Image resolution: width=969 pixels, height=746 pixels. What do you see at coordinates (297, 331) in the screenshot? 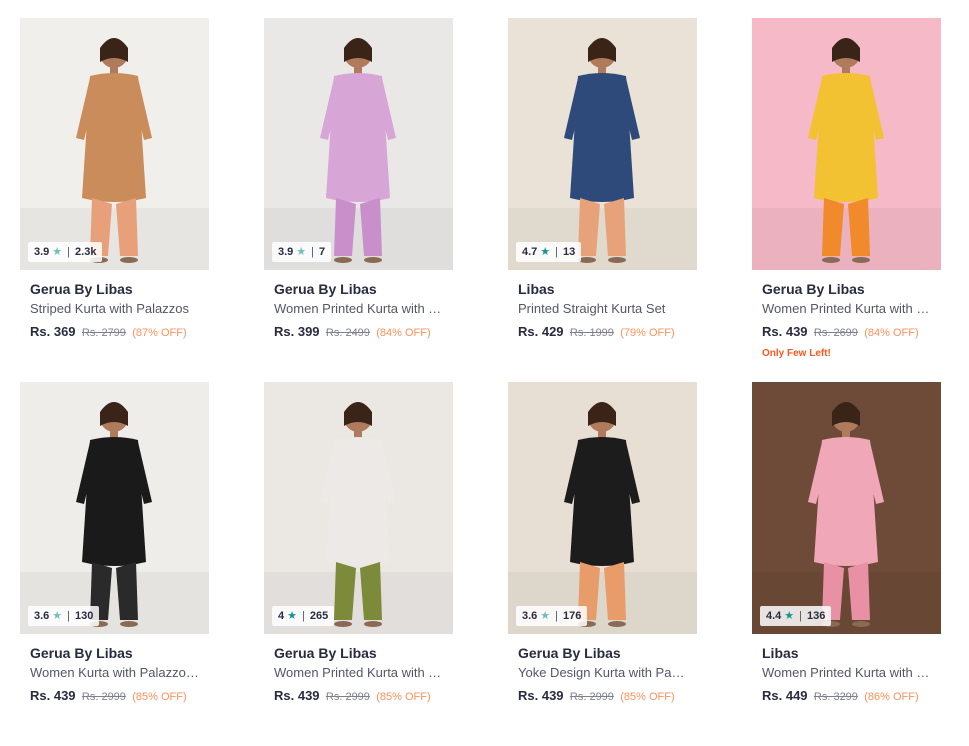
I see `discounted-price: Rs. 399` at bounding box center [297, 331].